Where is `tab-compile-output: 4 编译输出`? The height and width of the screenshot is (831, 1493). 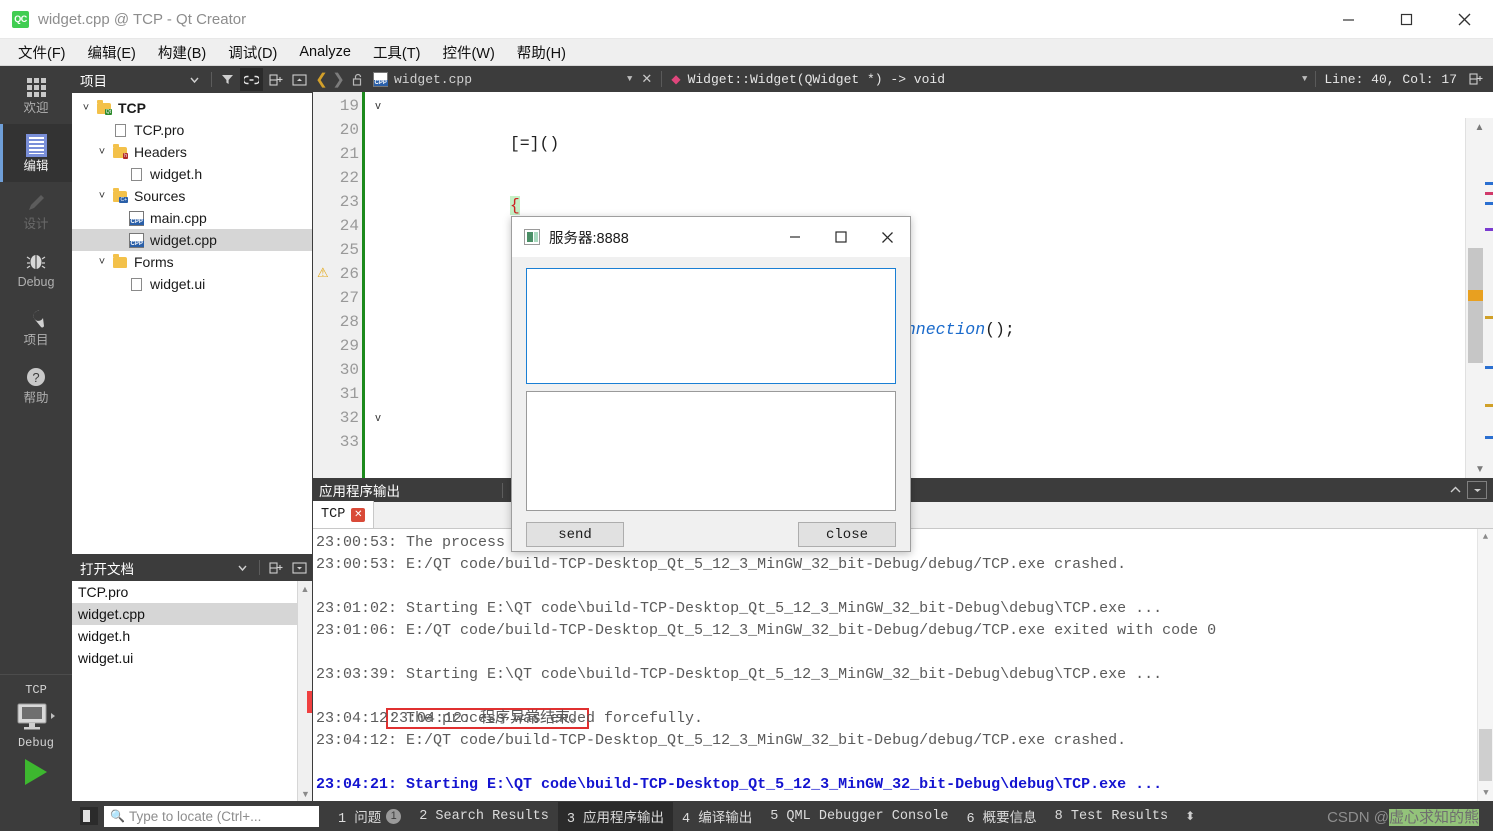
tab-compile-output: 4 编译输出 is located at coordinates (717, 816).